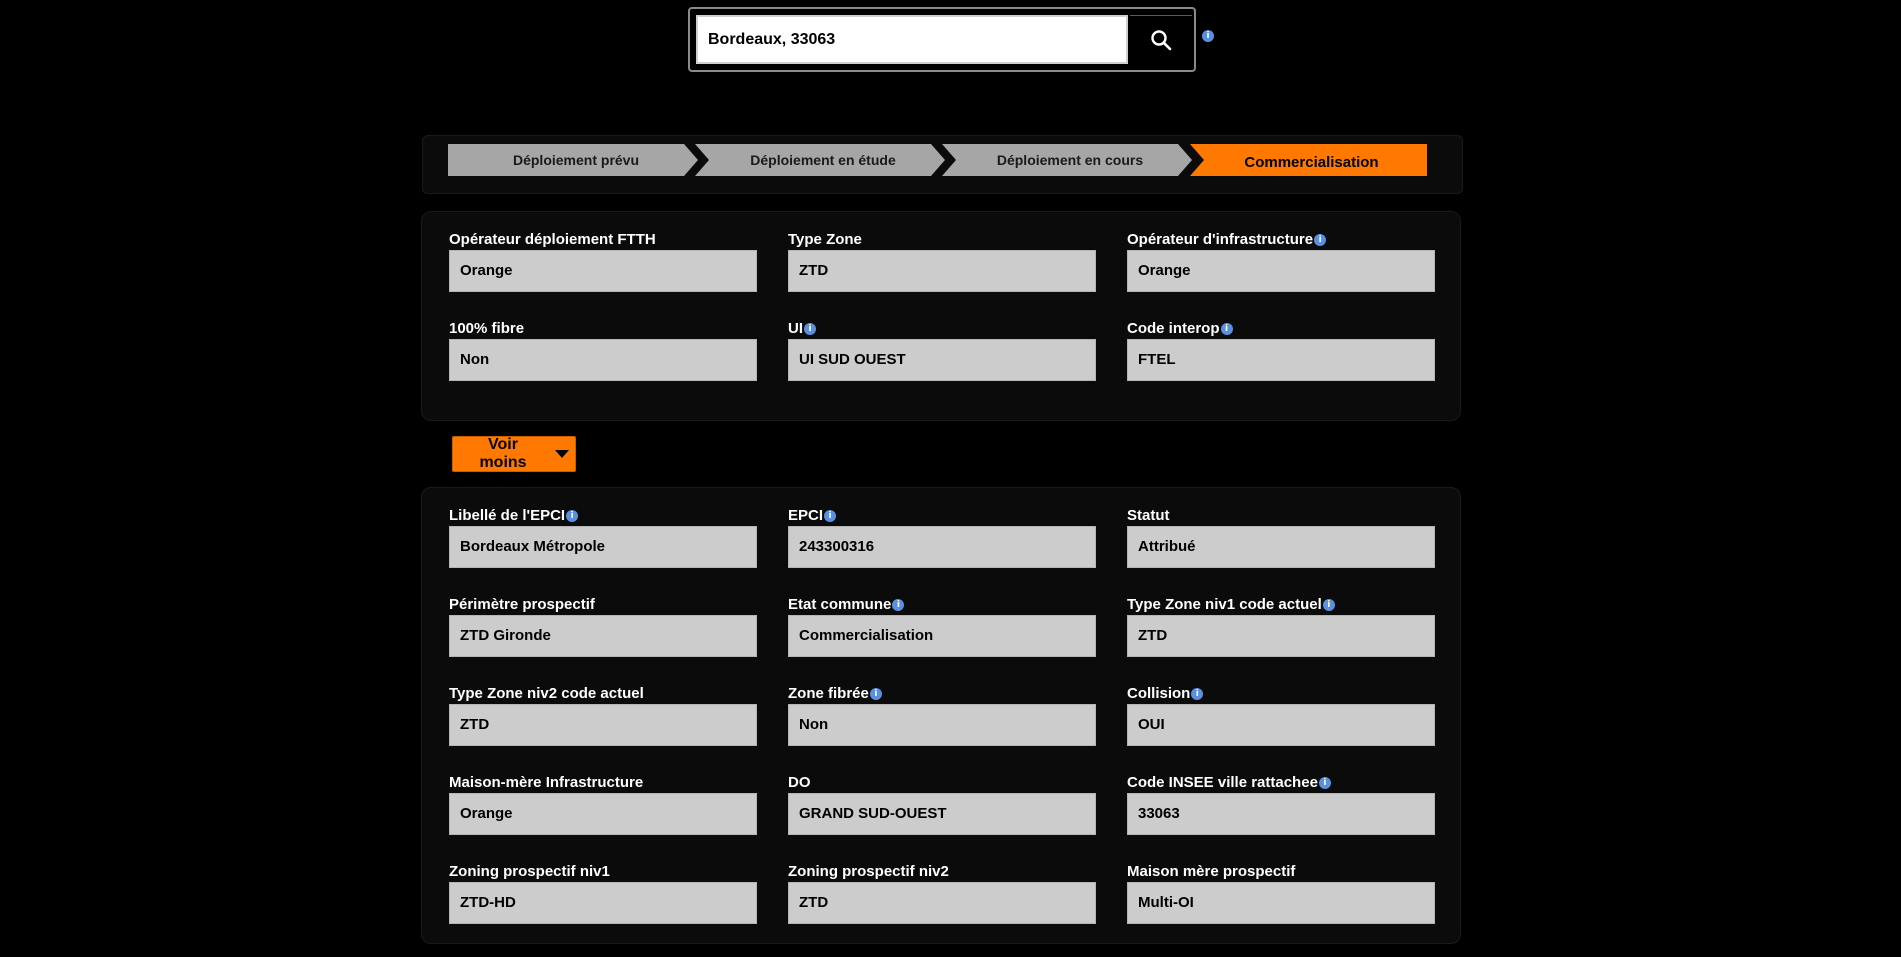 The width and height of the screenshot is (1901, 957). What do you see at coordinates (552, 239) in the screenshot?
I see `field-label-text: Opérateur déploiement FTTH` at bounding box center [552, 239].